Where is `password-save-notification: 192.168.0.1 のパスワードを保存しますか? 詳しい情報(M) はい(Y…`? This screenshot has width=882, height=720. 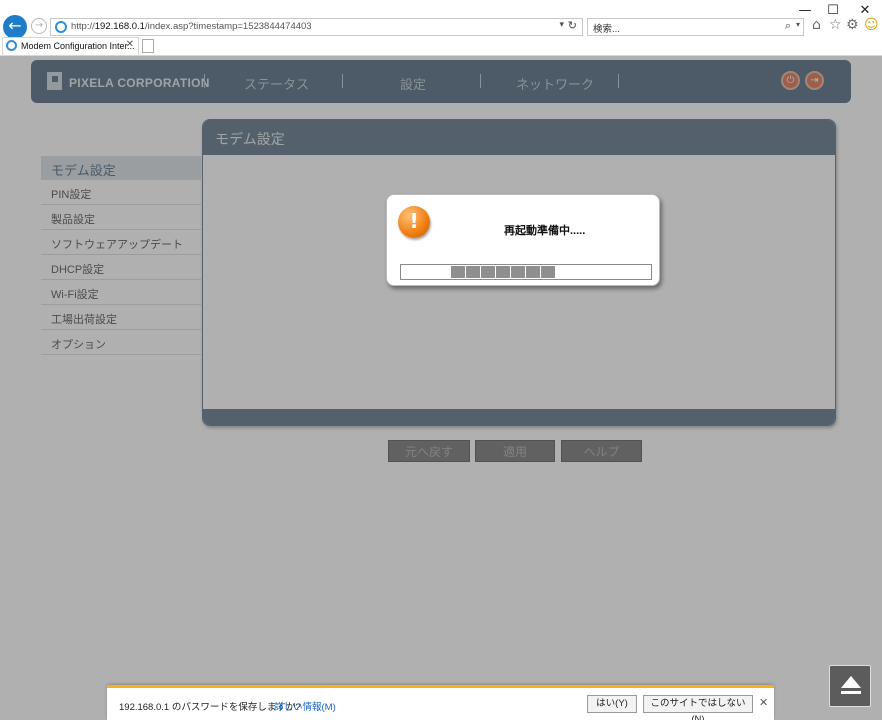 password-save-notification: 192.168.0.1 のパスワードを保存しますか? 詳しい情報(M) はい(Y… is located at coordinates (440, 702).